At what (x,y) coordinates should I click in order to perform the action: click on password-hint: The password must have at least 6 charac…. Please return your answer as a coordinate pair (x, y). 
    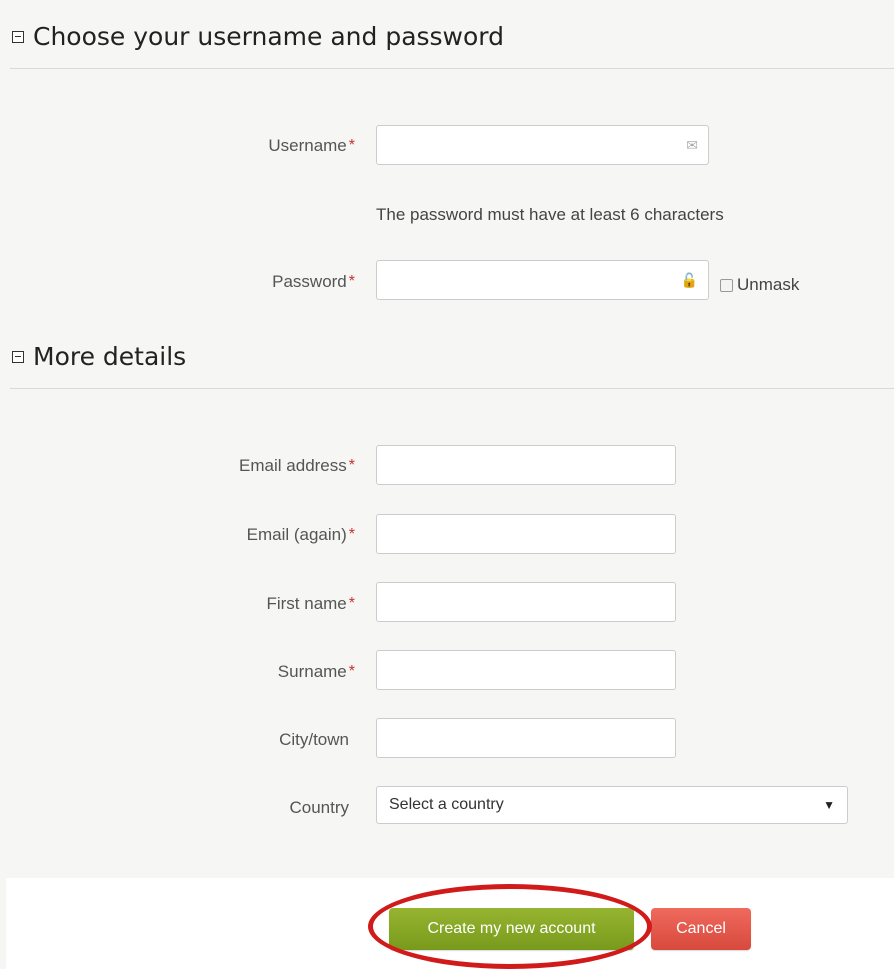
    Looking at the image, I should click on (550, 214).